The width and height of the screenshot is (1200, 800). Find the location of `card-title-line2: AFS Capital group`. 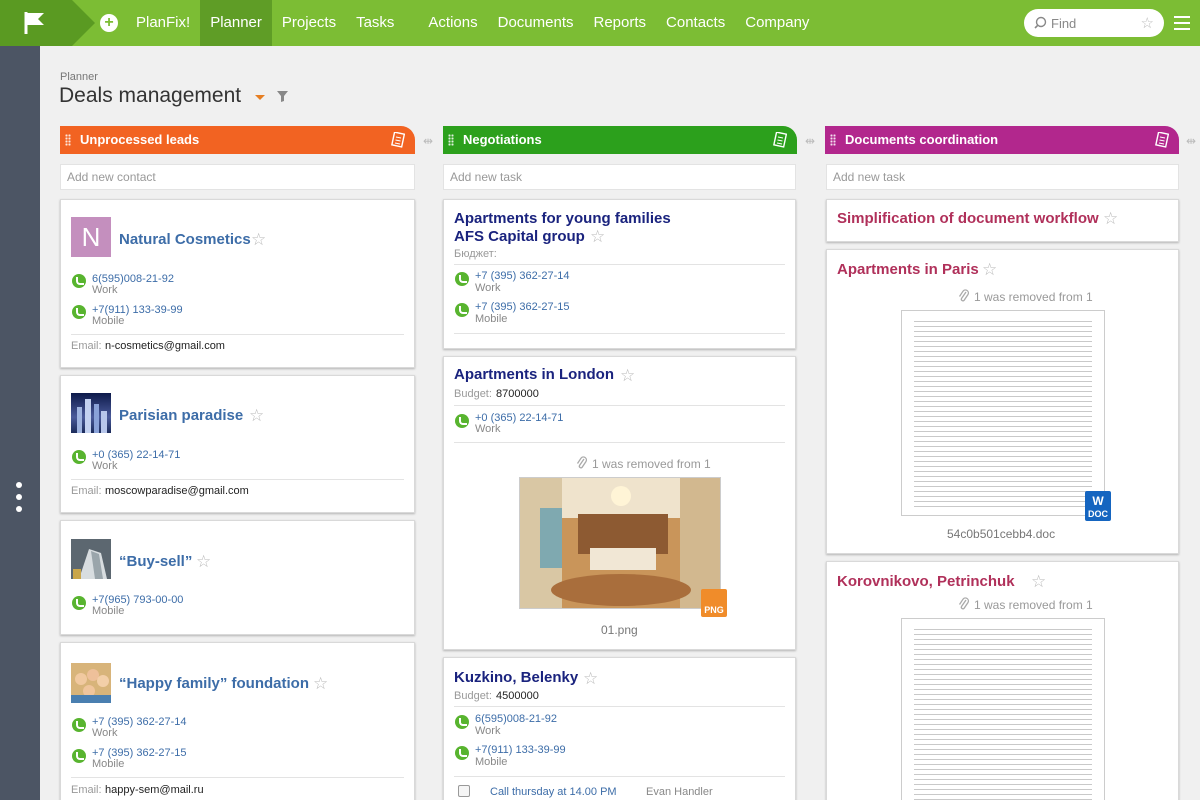

card-title-line2: AFS Capital group is located at coordinates (519, 236).